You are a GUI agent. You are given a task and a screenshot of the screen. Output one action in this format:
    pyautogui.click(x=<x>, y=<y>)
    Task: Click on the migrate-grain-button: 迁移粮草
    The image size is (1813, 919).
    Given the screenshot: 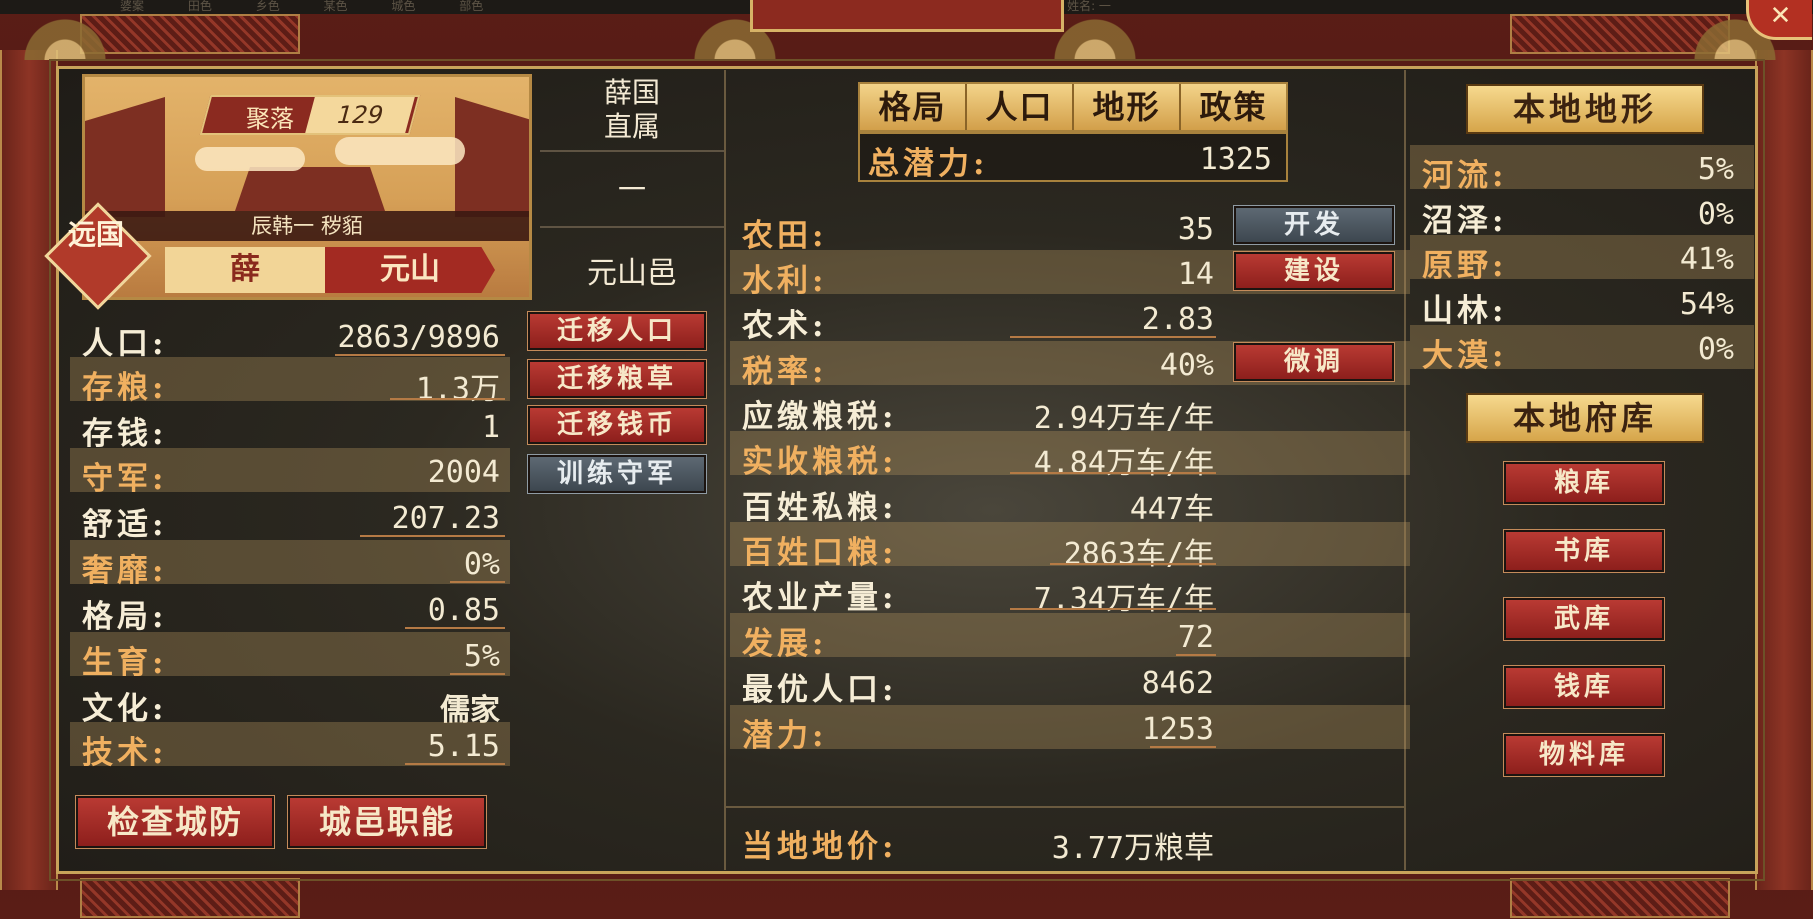 What is the action you would take?
    pyautogui.click(x=617, y=379)
    